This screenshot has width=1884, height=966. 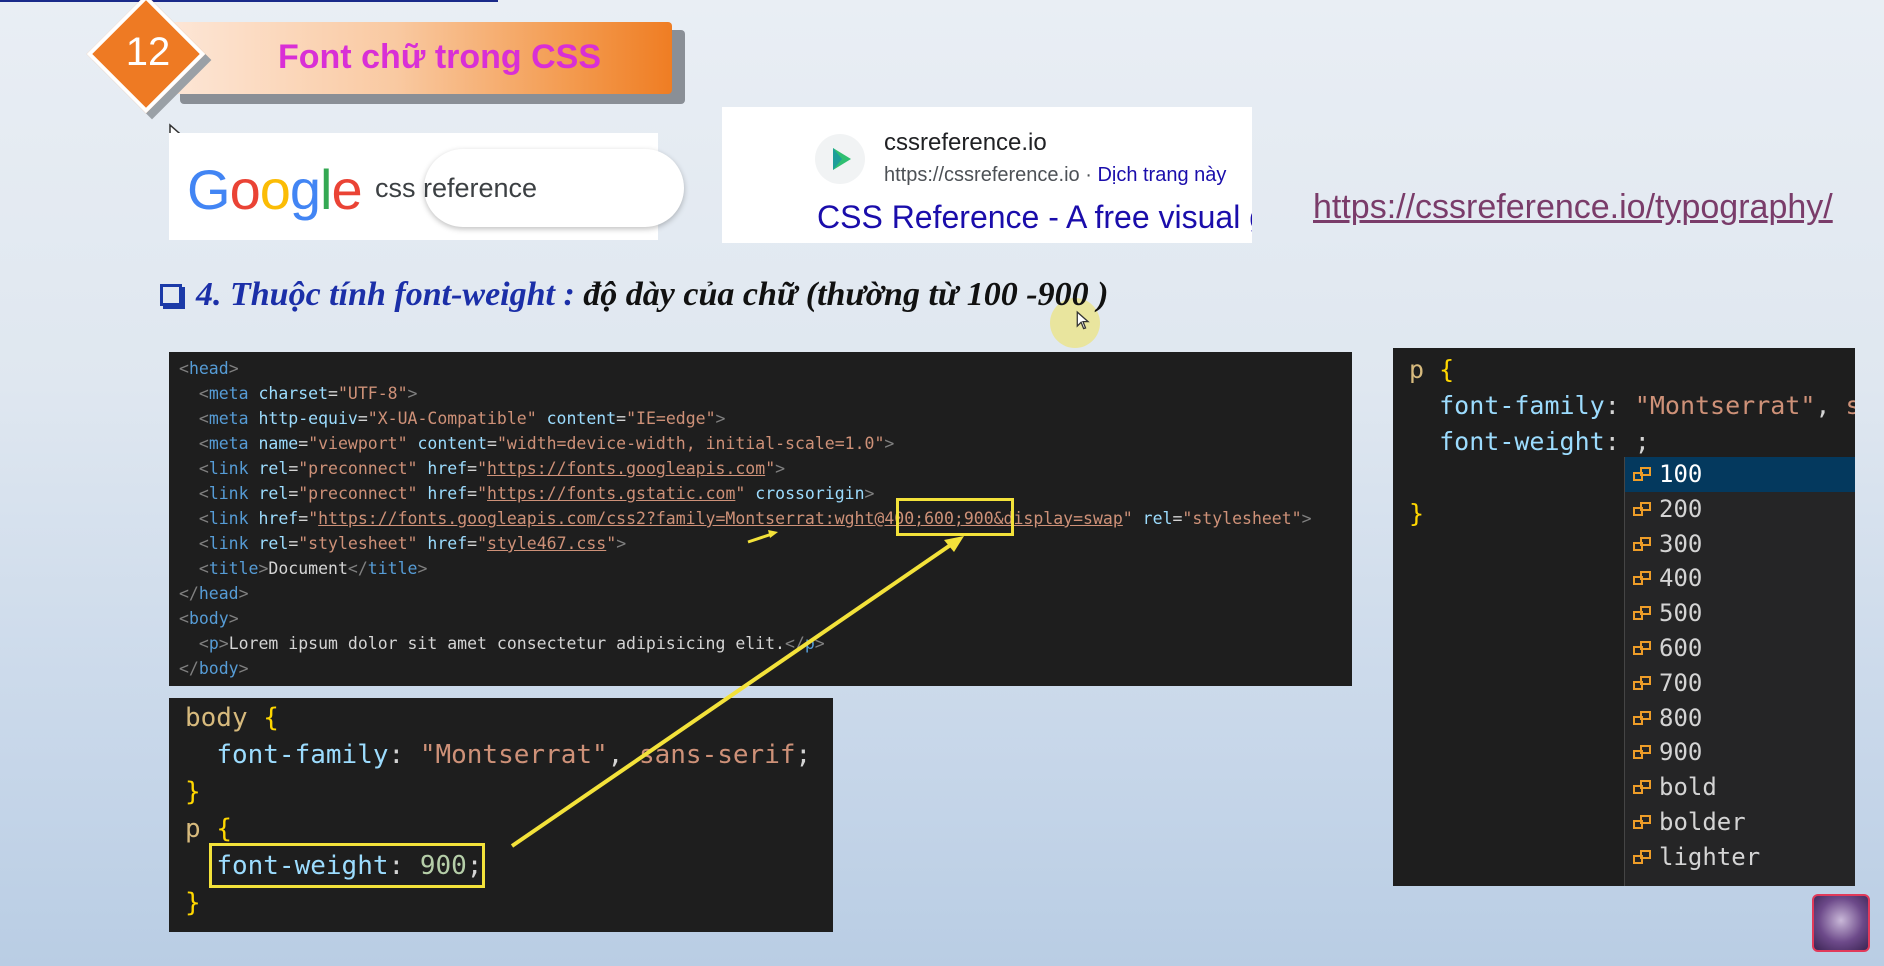 What do you see at coordinates (1688, 787) in the screenshot?
I see `autocomplete-item-label: bold` at bounding box center [1688, 787].